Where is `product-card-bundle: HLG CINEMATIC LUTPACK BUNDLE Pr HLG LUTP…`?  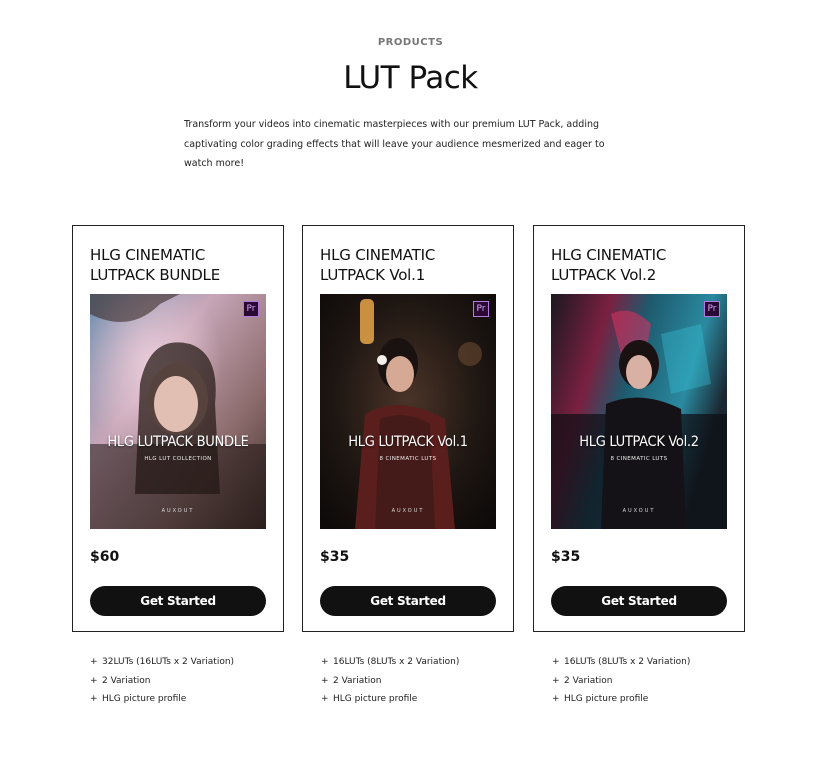 product-card-bundle: HLG CINEMATIC LUTPACK BUNDLE Pr HLG LUTP… is located at coordinates (178, 428).